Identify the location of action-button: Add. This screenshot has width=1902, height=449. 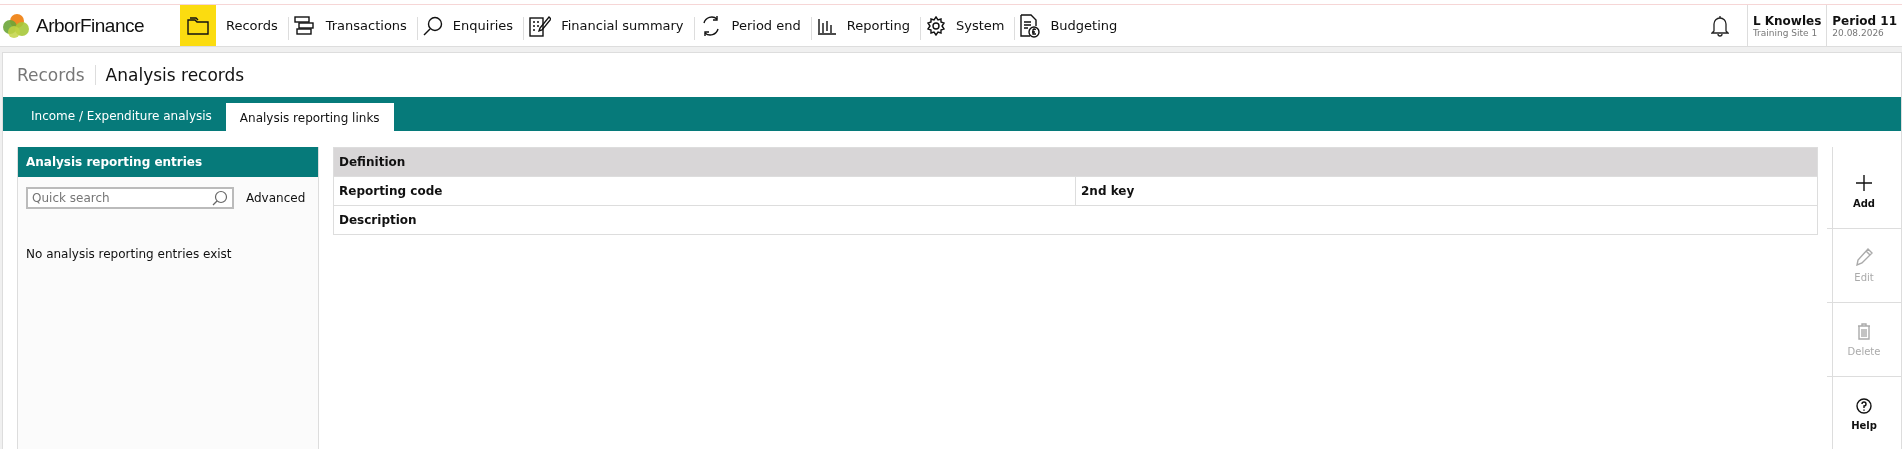
(1864, 192).